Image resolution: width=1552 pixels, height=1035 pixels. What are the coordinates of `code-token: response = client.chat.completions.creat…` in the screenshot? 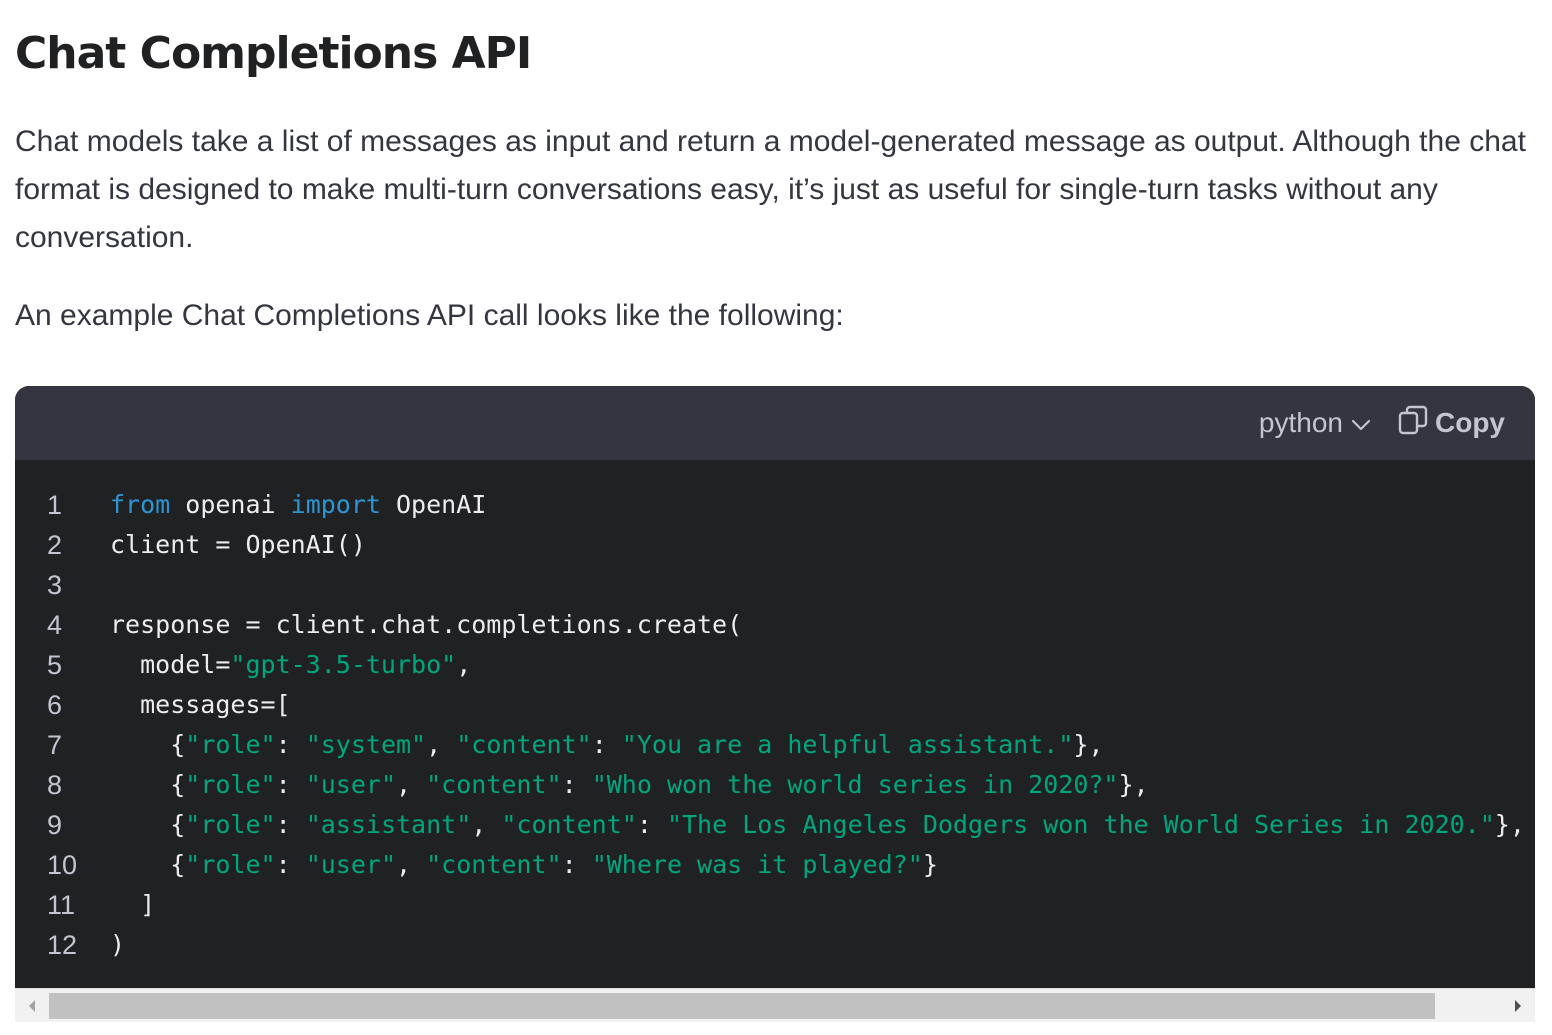 It's located at (426, 624).